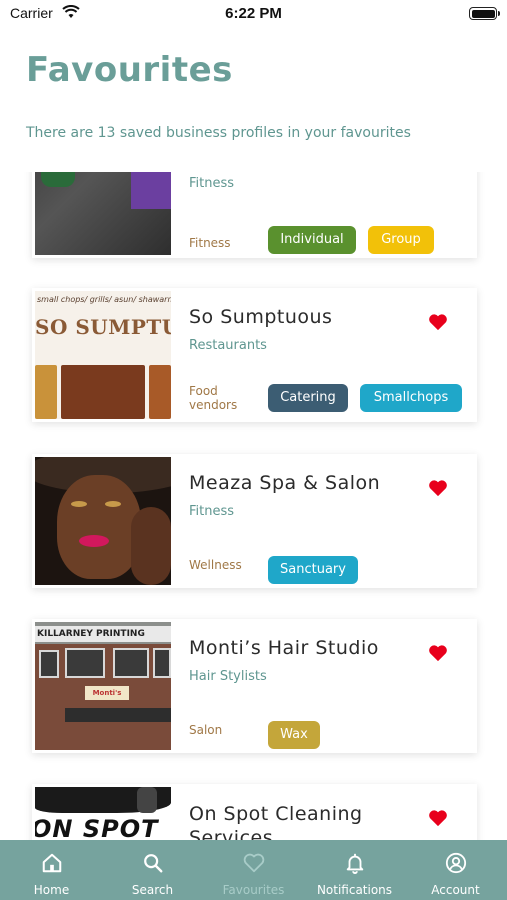 The width and height of the screenshot is (507, 900). I want to click on tag-chip-group: Group, so click(401, 240).